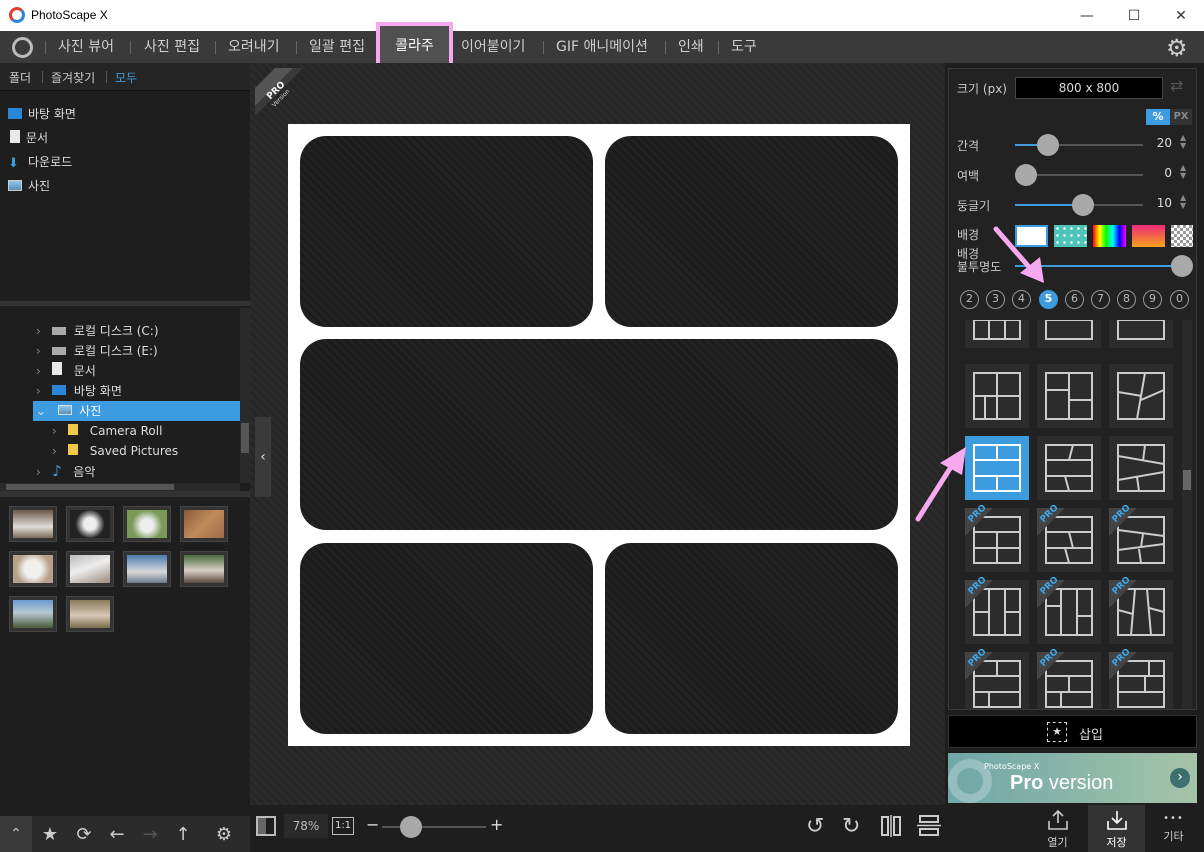  I want to click on tree-item-music: › ♪ 음악, so click(65, 471).